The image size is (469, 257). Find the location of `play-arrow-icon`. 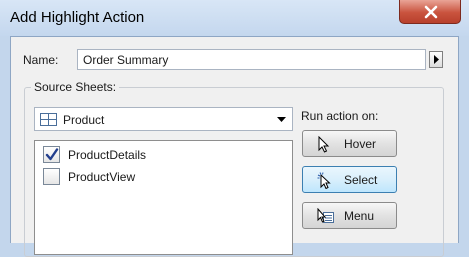

play-arrow-icon is located at coordinates (436, 59).